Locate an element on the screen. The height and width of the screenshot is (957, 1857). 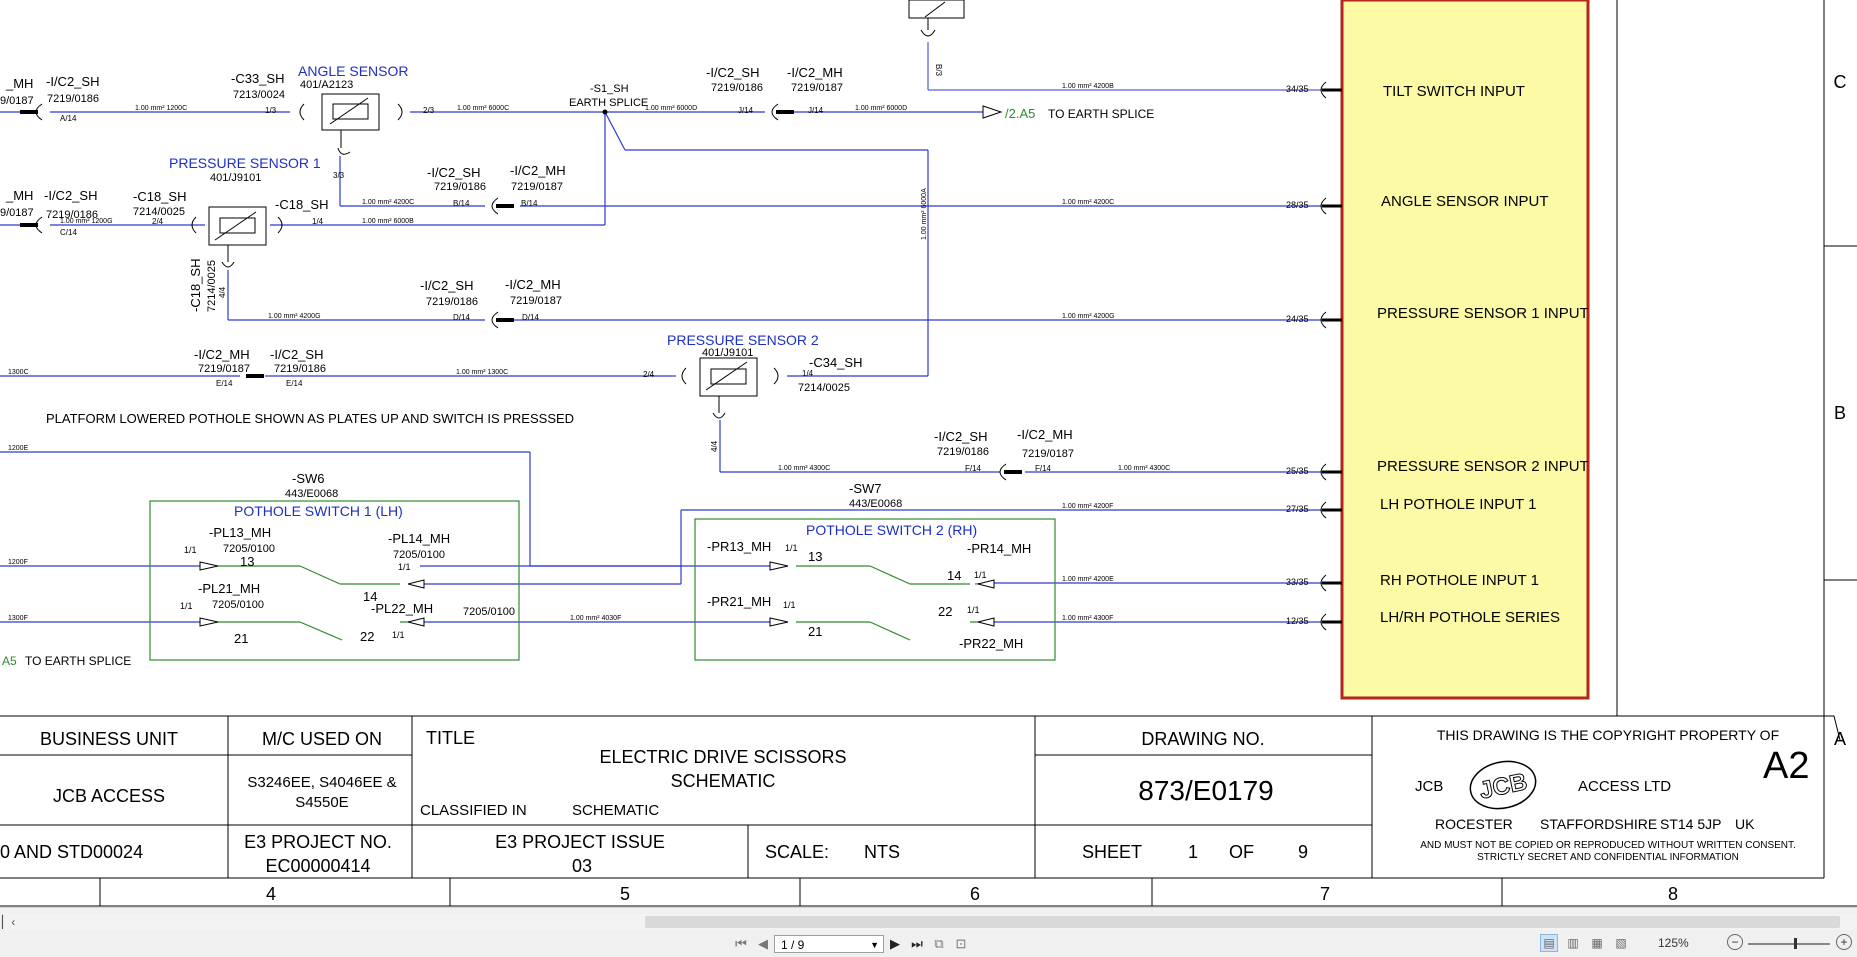
ecu-block is located at coordinates (1465, 350).